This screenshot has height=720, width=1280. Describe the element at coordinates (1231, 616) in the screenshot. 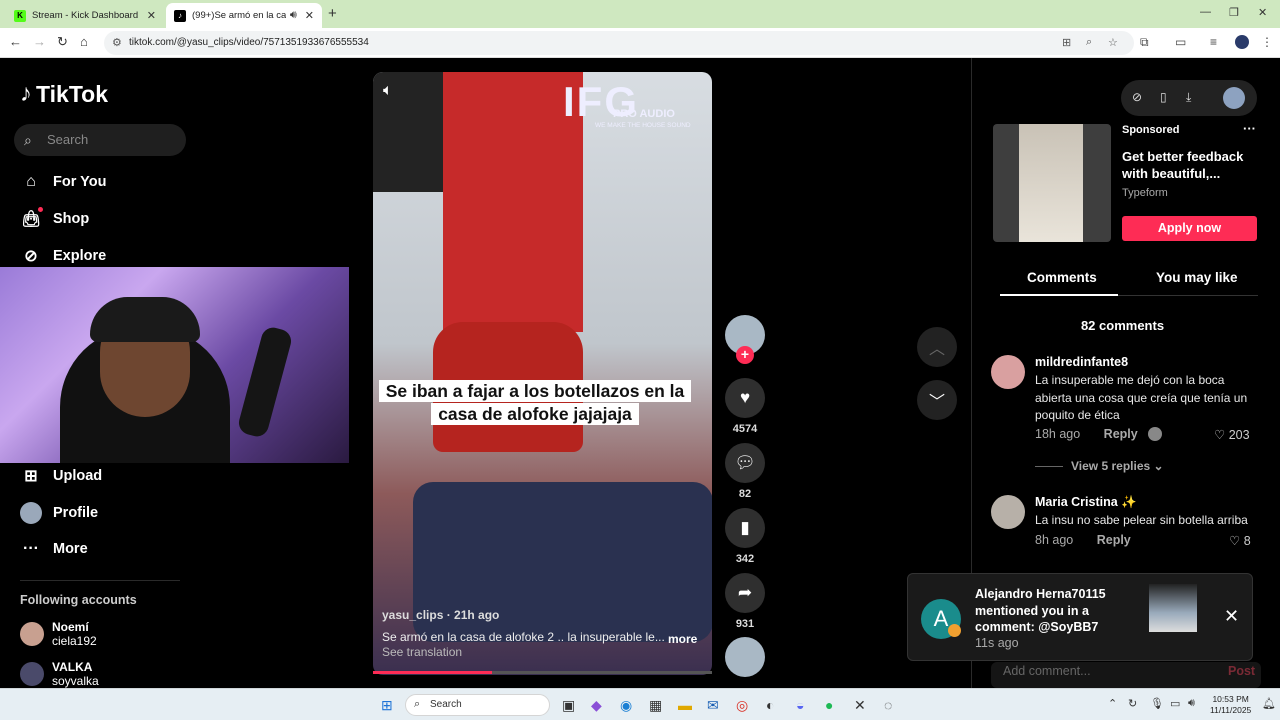

I see `close-icon: ✕` at that location.